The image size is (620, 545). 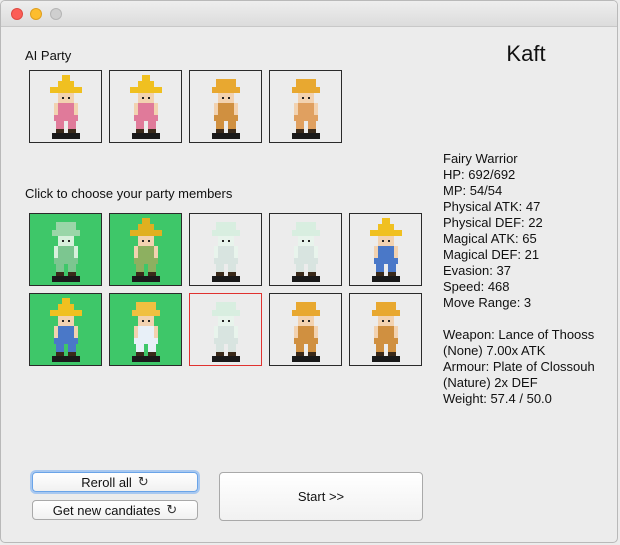 What do you see at coordinates (476, 286) in the screenshot?
I see `speed-stat: Speed: 468` at bounding box center [476, 286].